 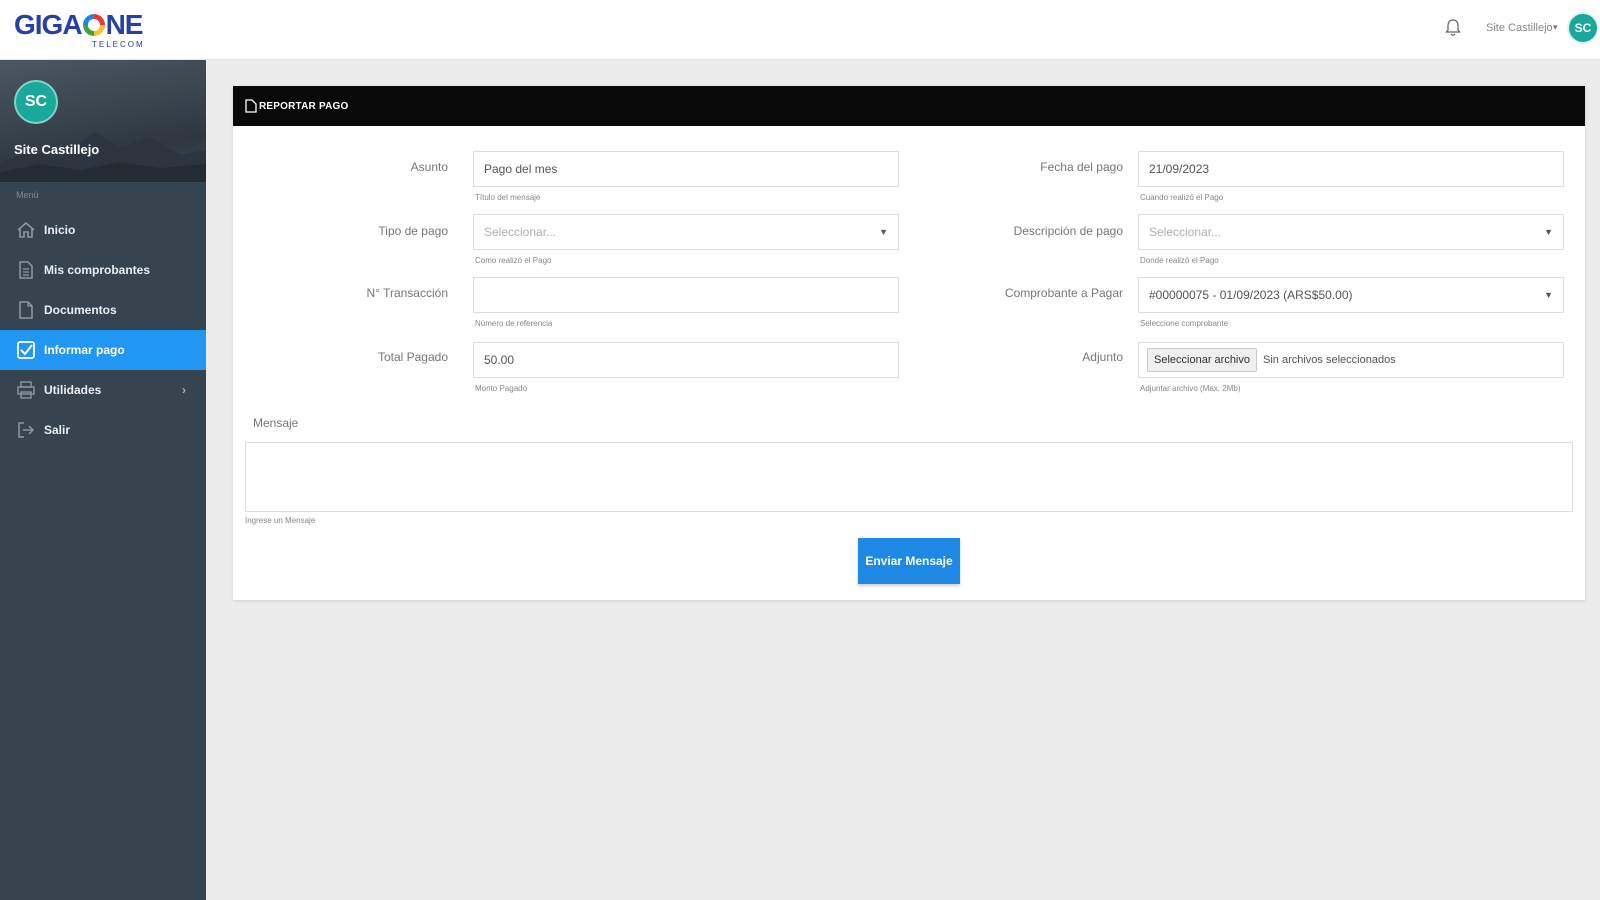 I want to click on company-logo: GIGA NE TELECOM, so click(x=79, y=30).